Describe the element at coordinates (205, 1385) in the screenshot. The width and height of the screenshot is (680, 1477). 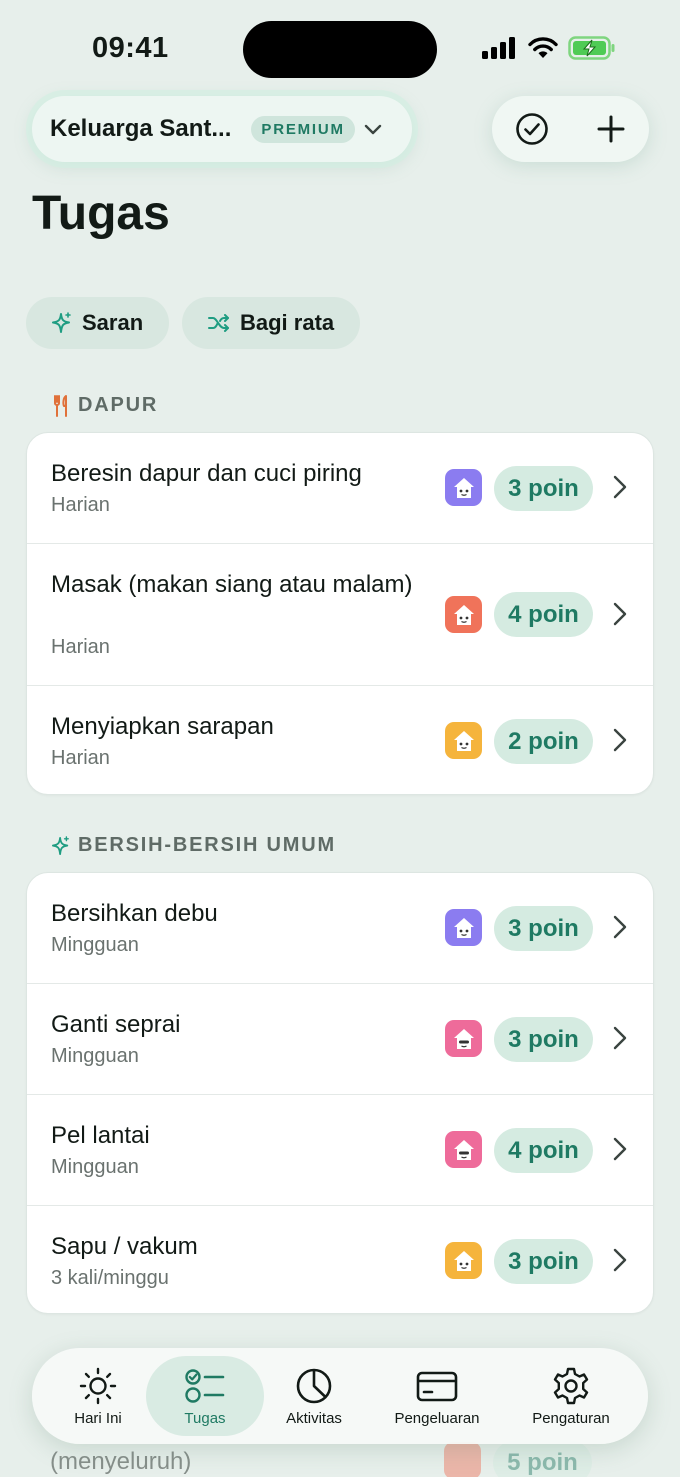
I see `checklist-icon` at that location.